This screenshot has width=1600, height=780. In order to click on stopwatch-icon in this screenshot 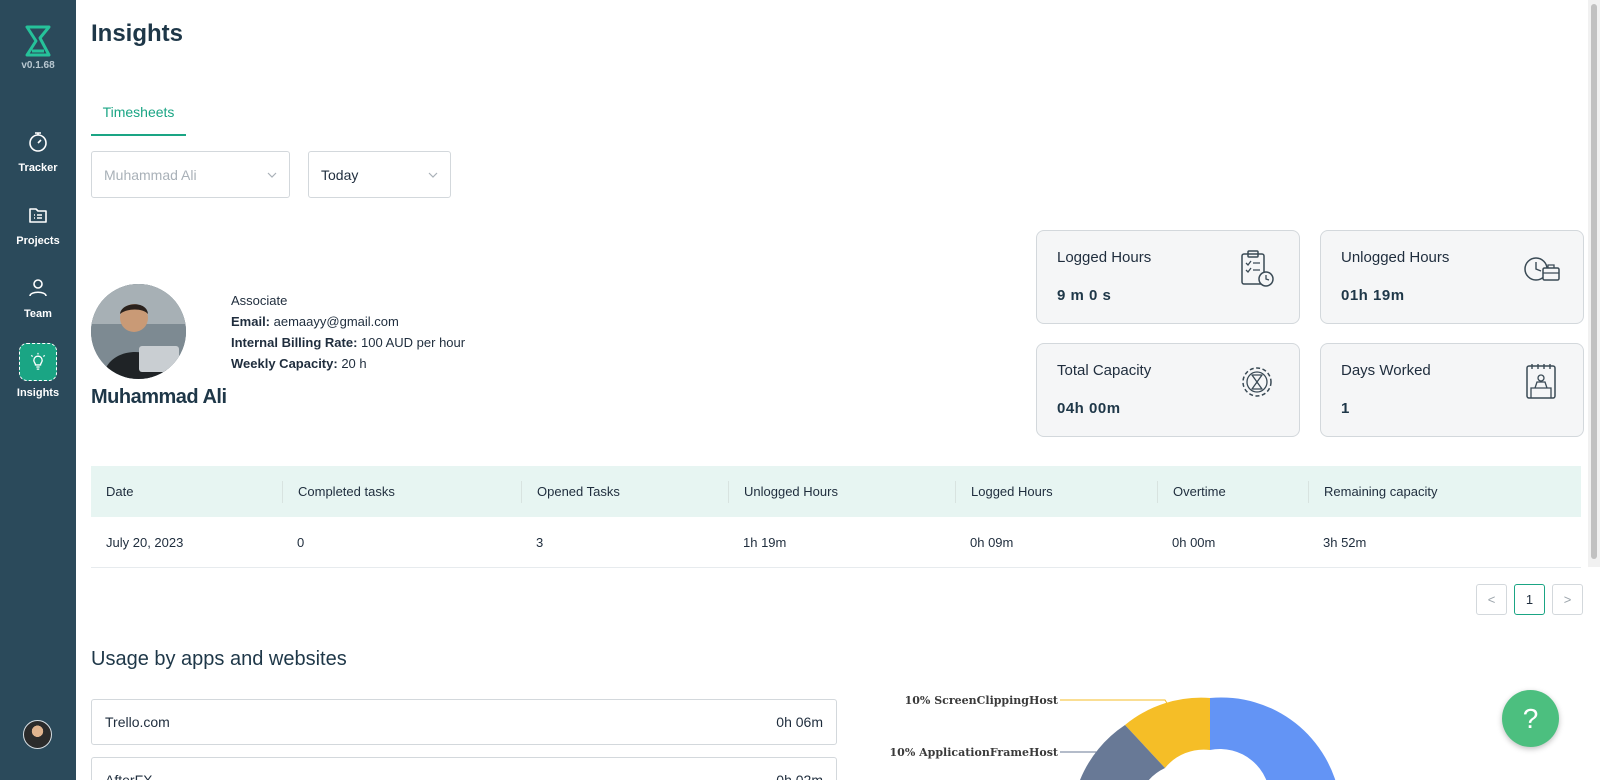, I will do `click(38, 142)`.